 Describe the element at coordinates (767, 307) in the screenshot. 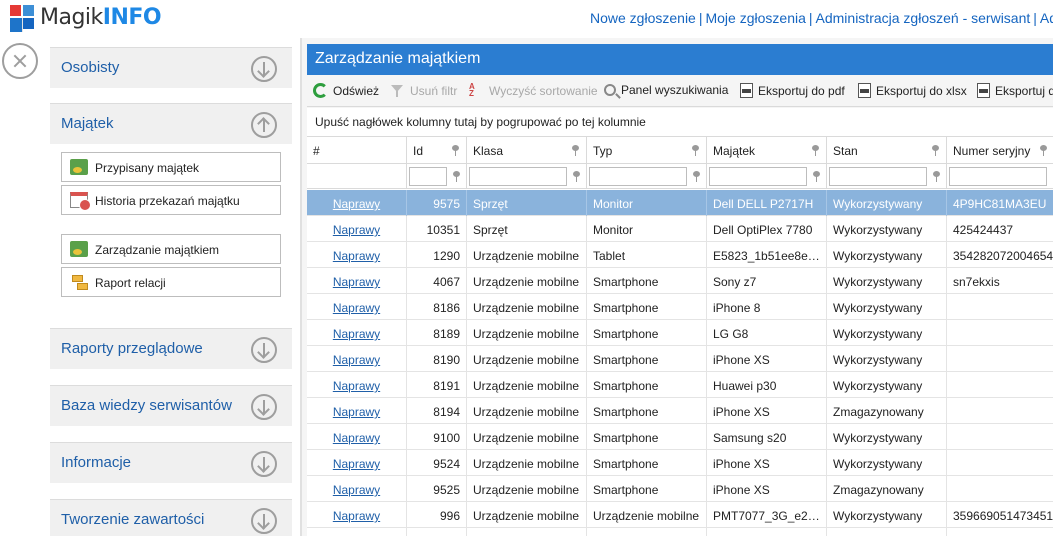

I see `cell-asset: iPhone 8` at that location.